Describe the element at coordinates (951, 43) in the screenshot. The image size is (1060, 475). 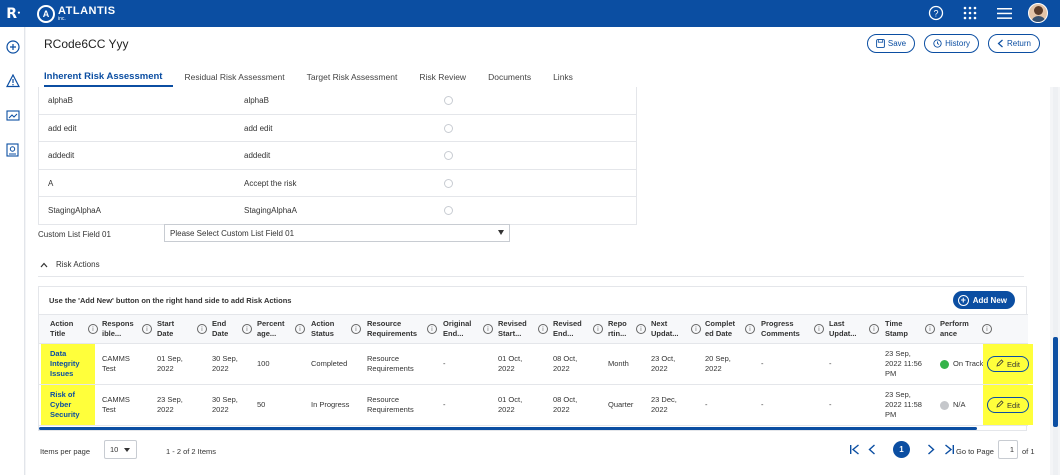
I see `history-button: History` at that location.